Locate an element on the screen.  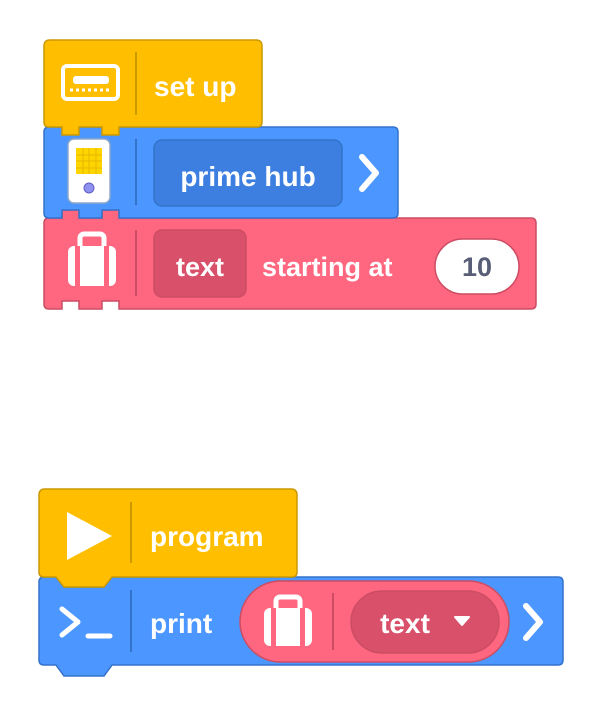
variable-selector: text is located at coordinates (200, 263).